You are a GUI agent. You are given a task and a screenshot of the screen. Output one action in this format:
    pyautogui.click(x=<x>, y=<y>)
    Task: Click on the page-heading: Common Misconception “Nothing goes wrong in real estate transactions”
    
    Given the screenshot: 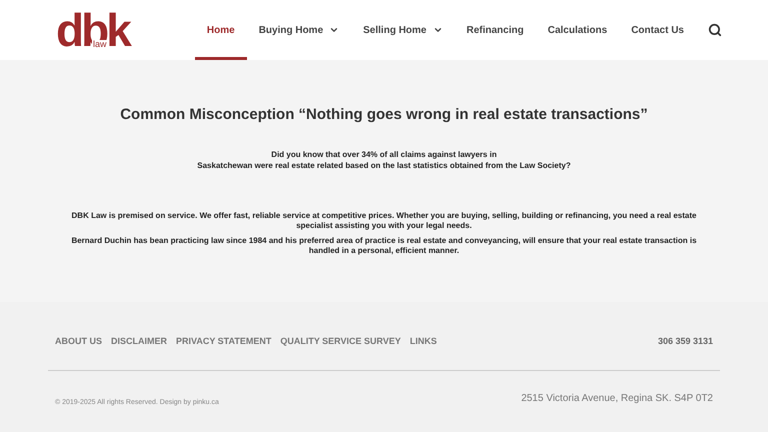 What is the action you would take?
    pyautogui.click(x=384, y=115)
    